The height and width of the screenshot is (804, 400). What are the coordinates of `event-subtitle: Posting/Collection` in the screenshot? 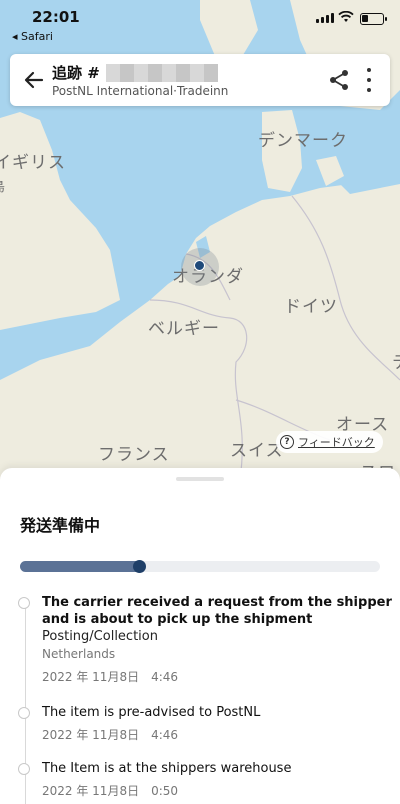 It's located at (100, 636).